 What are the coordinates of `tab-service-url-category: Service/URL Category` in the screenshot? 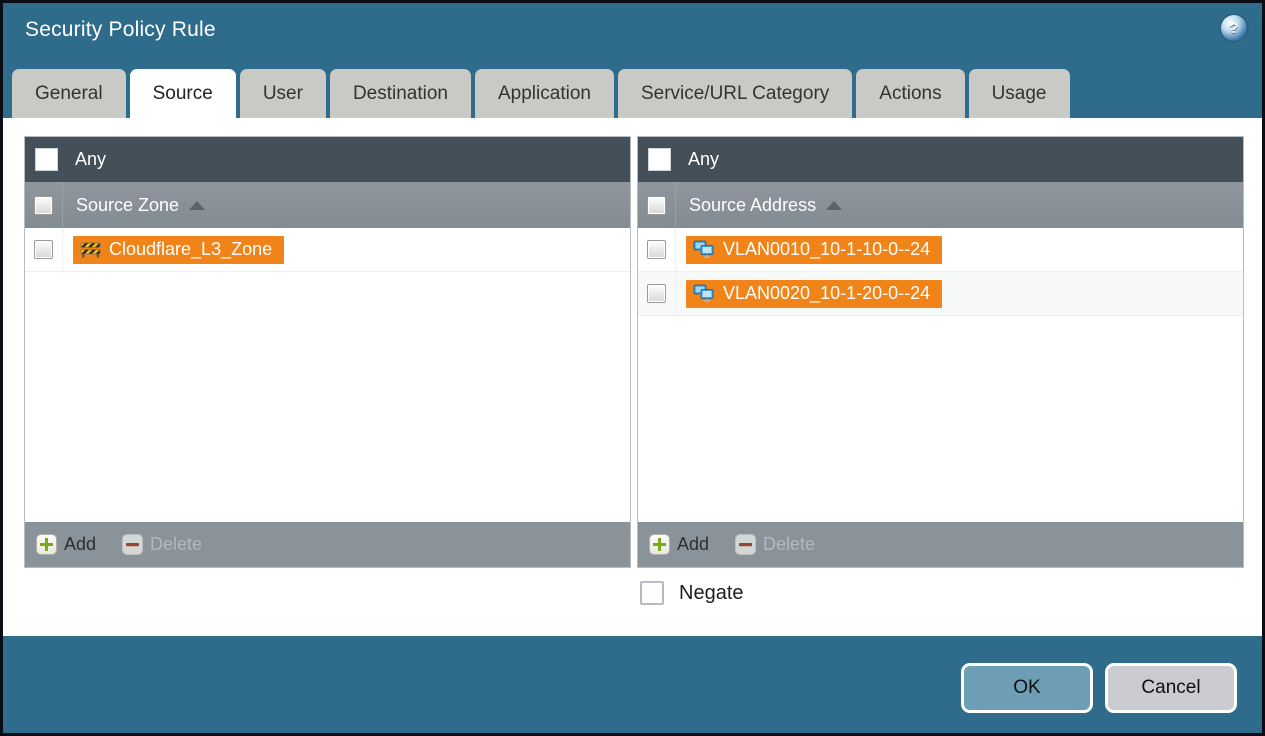 It's located at (735, 93).